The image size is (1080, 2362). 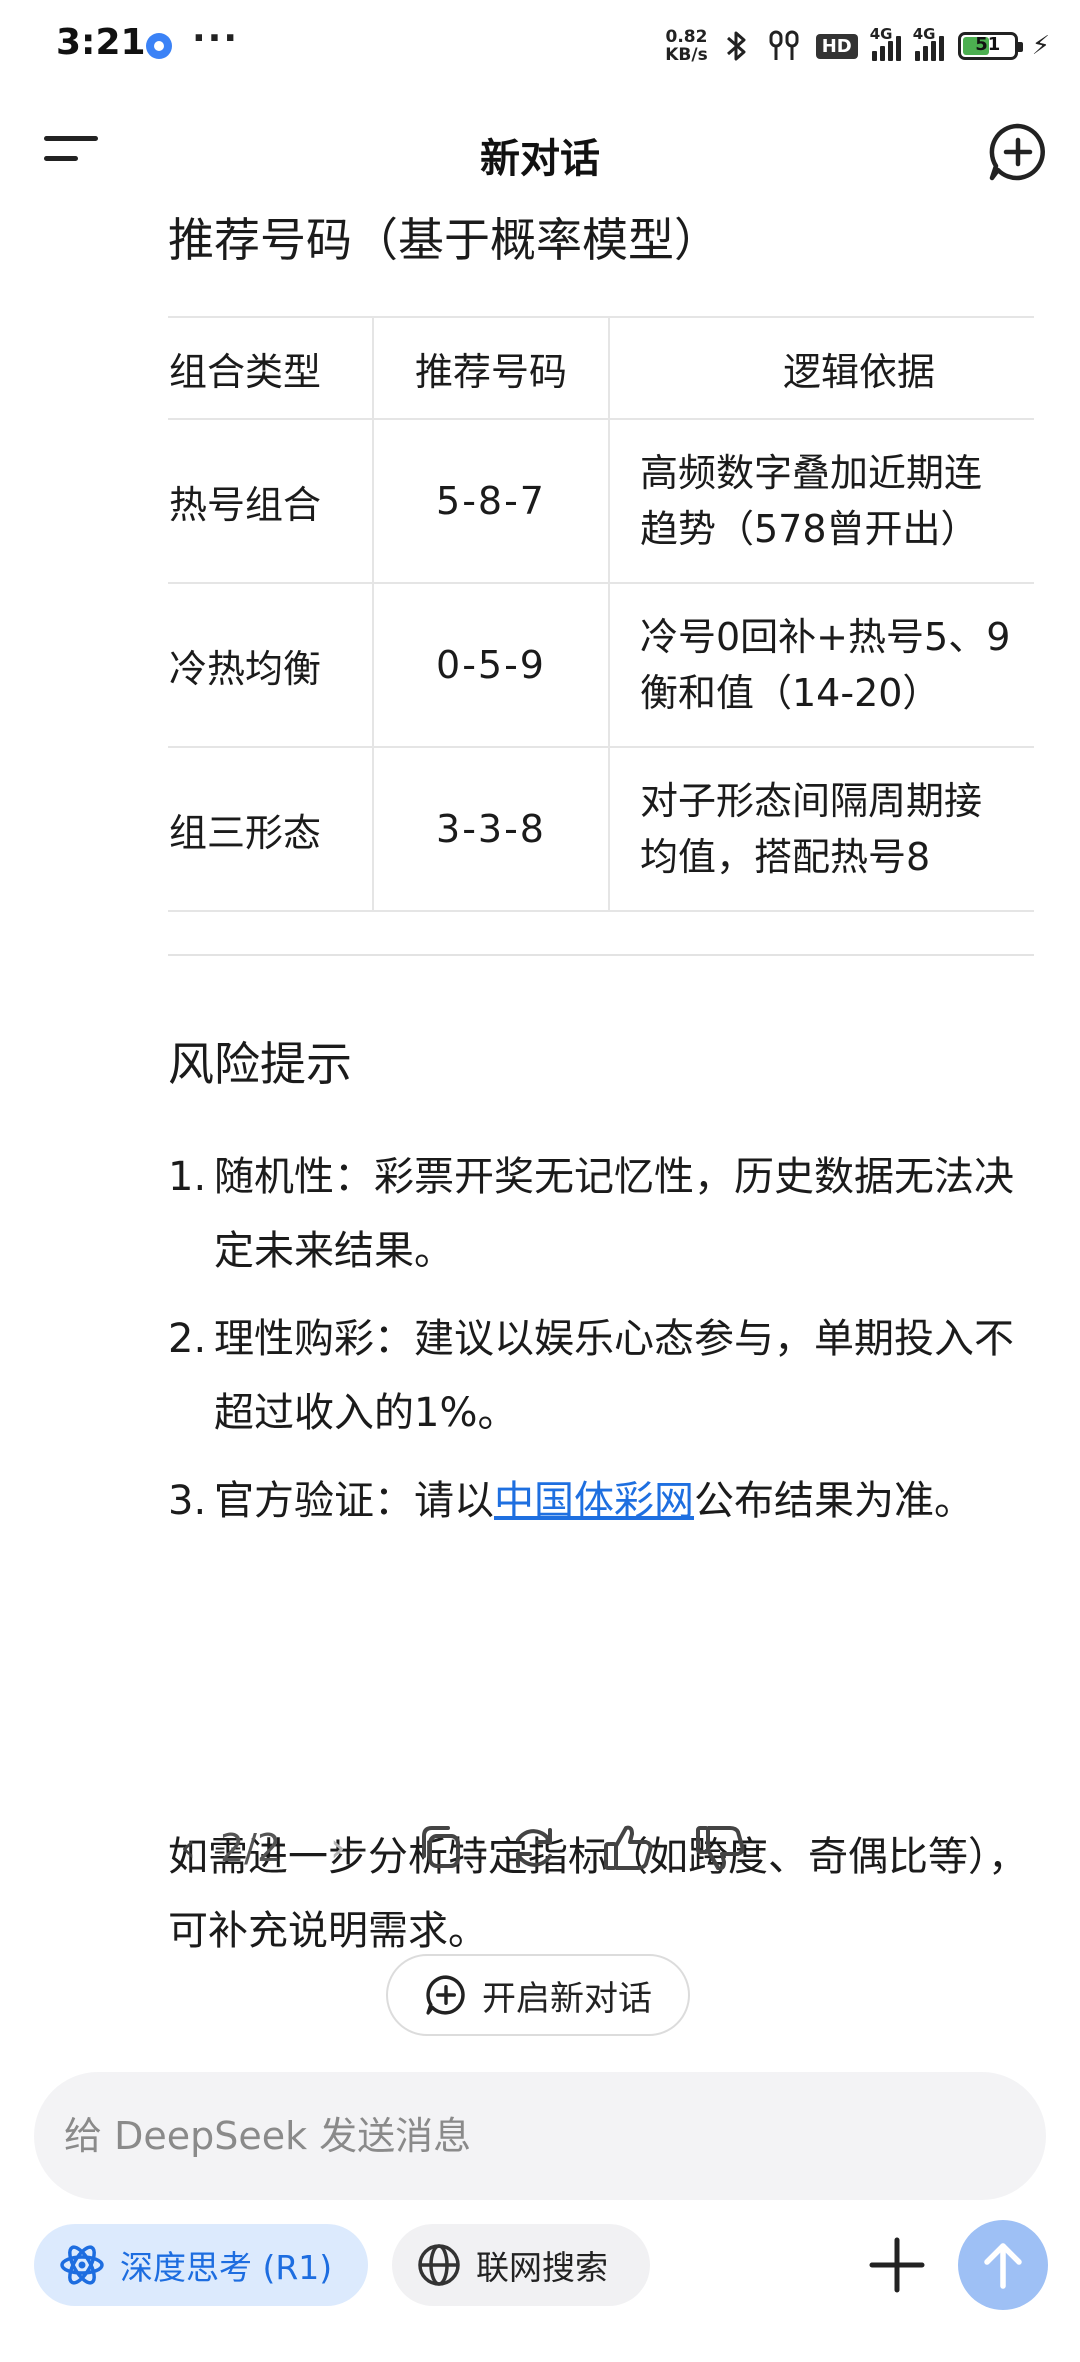 What do you see at coordinates (540, 2136) in the screenshot?
I see `message-input: 给 DeepSeek 发送消息` at bounding box center [540, 2136].